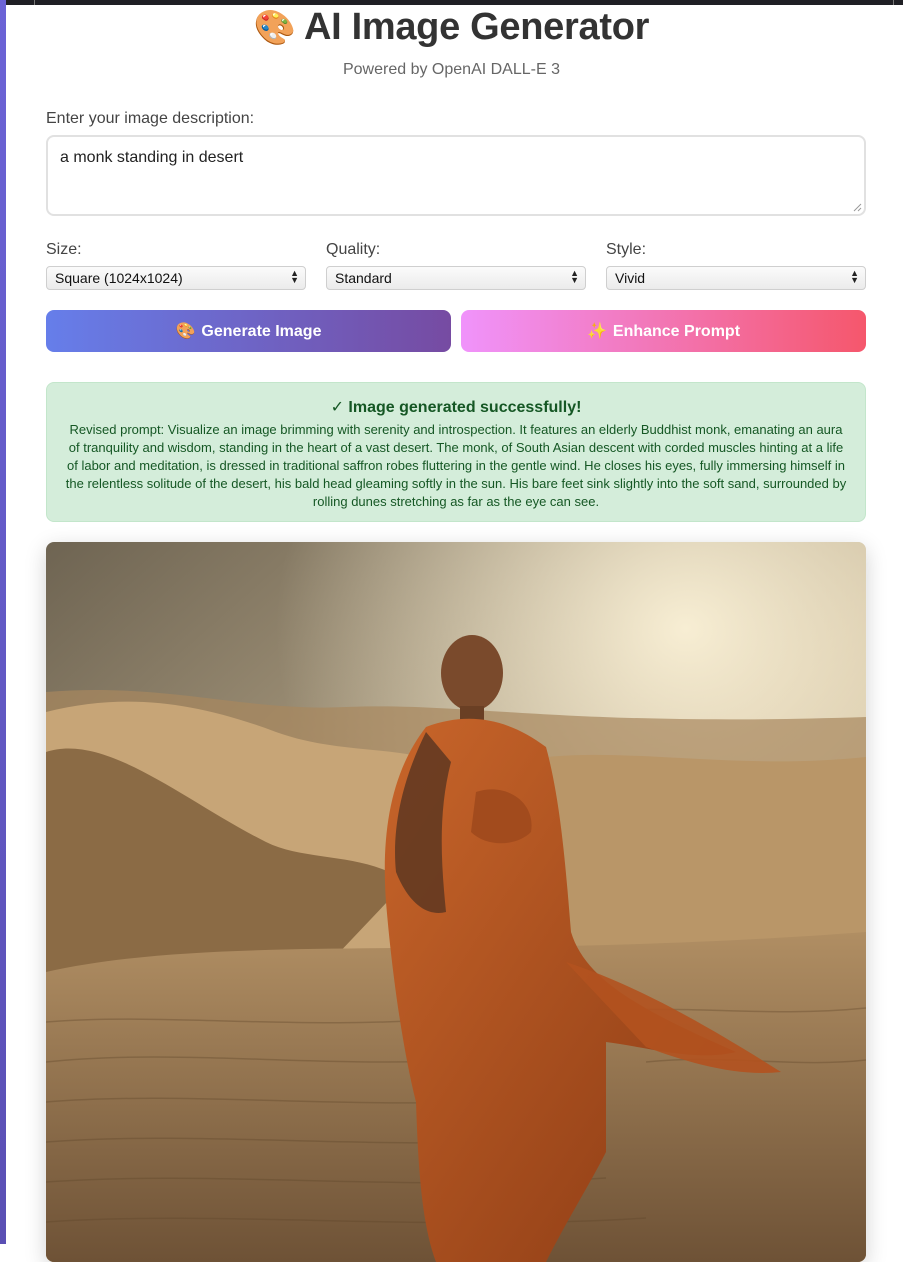  Describe the element at coordinates (893, 2) in the screenshot. I see `top-strip-divider-right` at that location.